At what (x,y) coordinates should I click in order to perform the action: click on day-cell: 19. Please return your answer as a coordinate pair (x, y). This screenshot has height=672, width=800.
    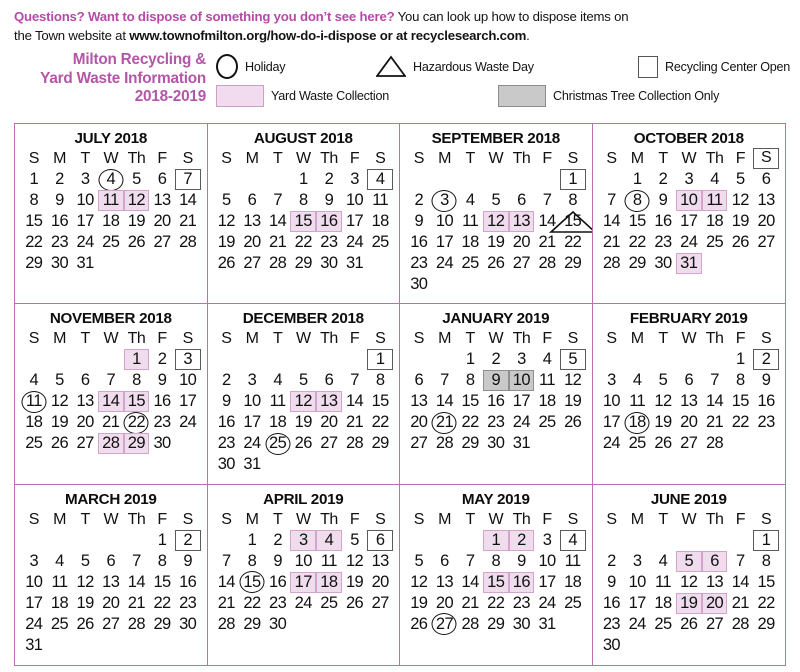
    Looking at the image, I should click on (663, 422).